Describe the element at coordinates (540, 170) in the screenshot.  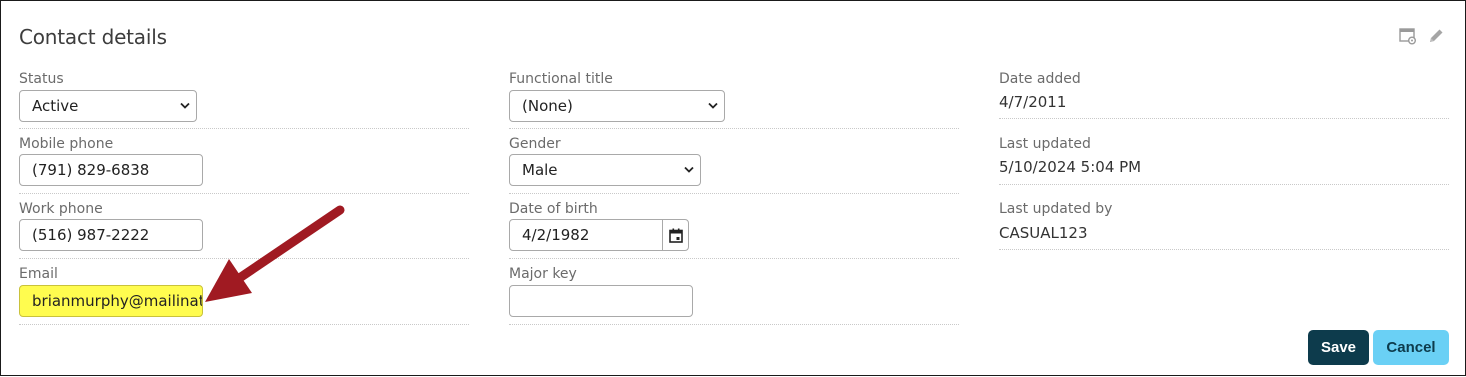
I see `gender-value: Male` at that location.